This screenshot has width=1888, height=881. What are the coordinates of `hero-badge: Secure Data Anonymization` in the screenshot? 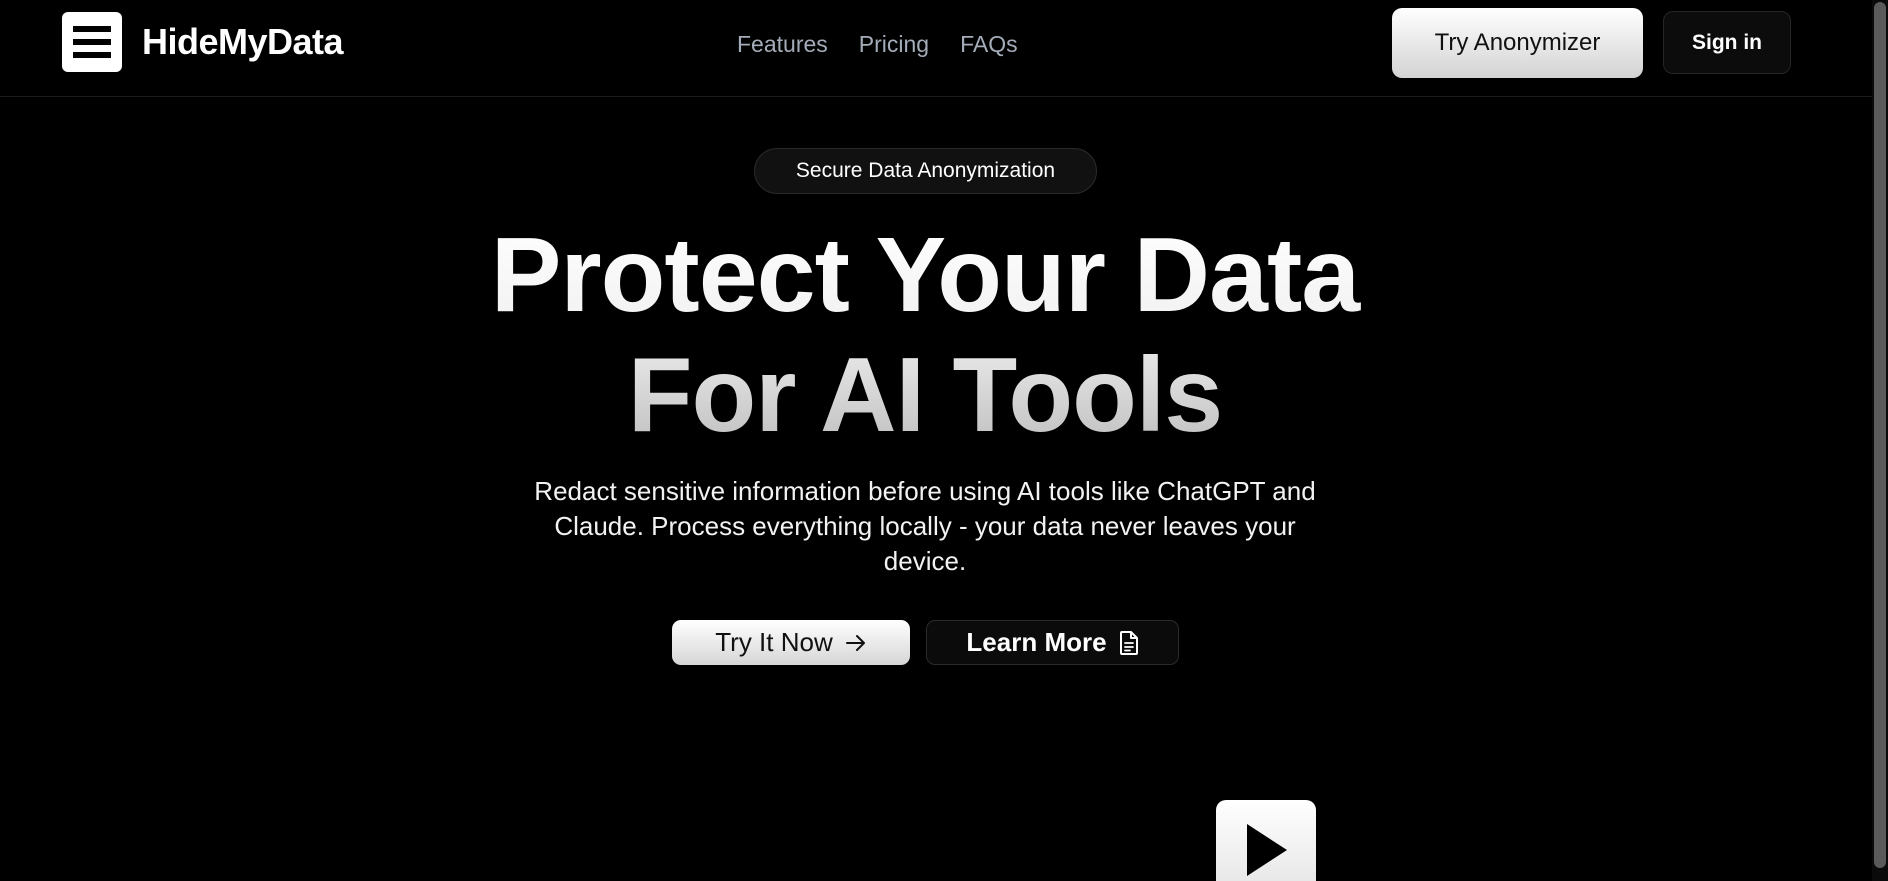 It's located at (925, 171).